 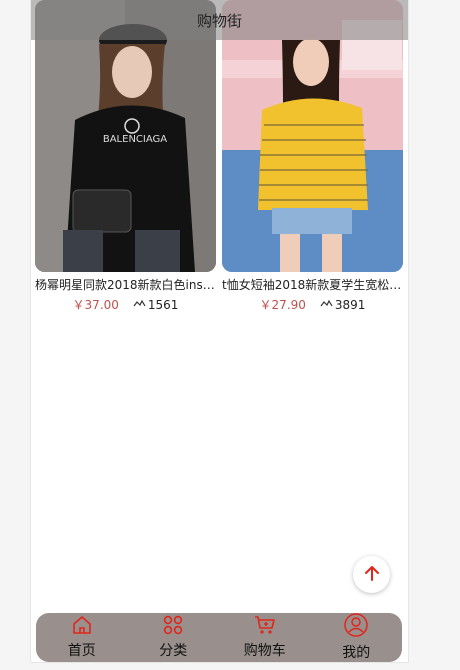 I want to click on product-price: ￥27.90, so click(x=282, y=305).